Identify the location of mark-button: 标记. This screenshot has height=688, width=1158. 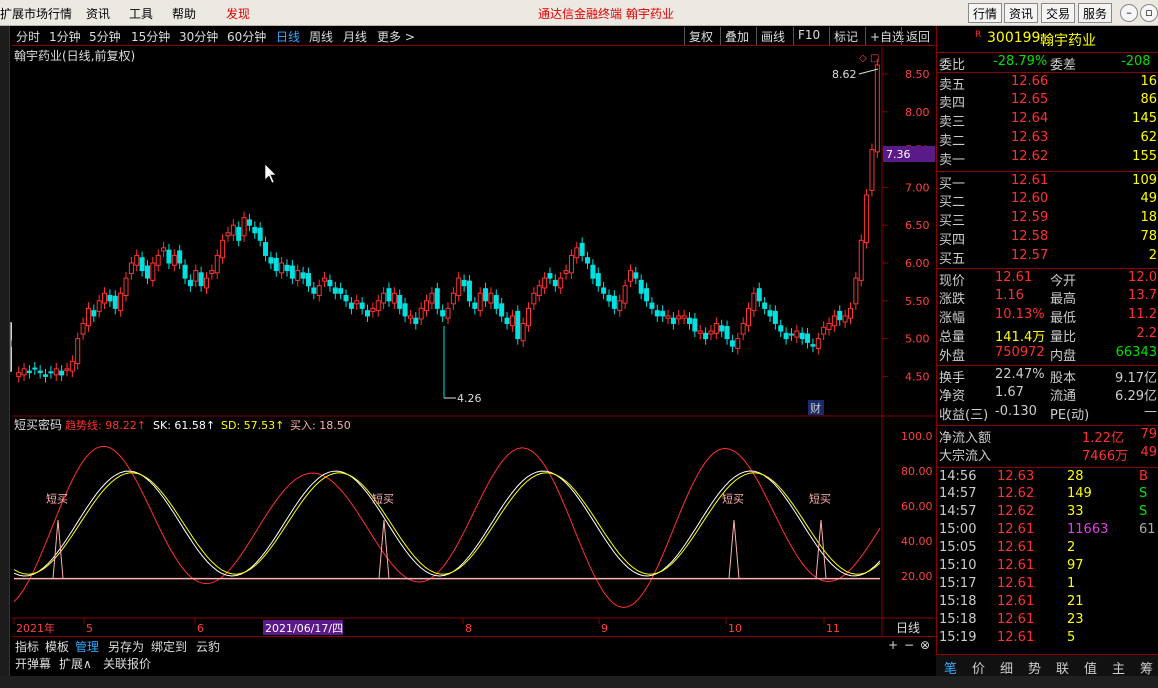
(845, 36).